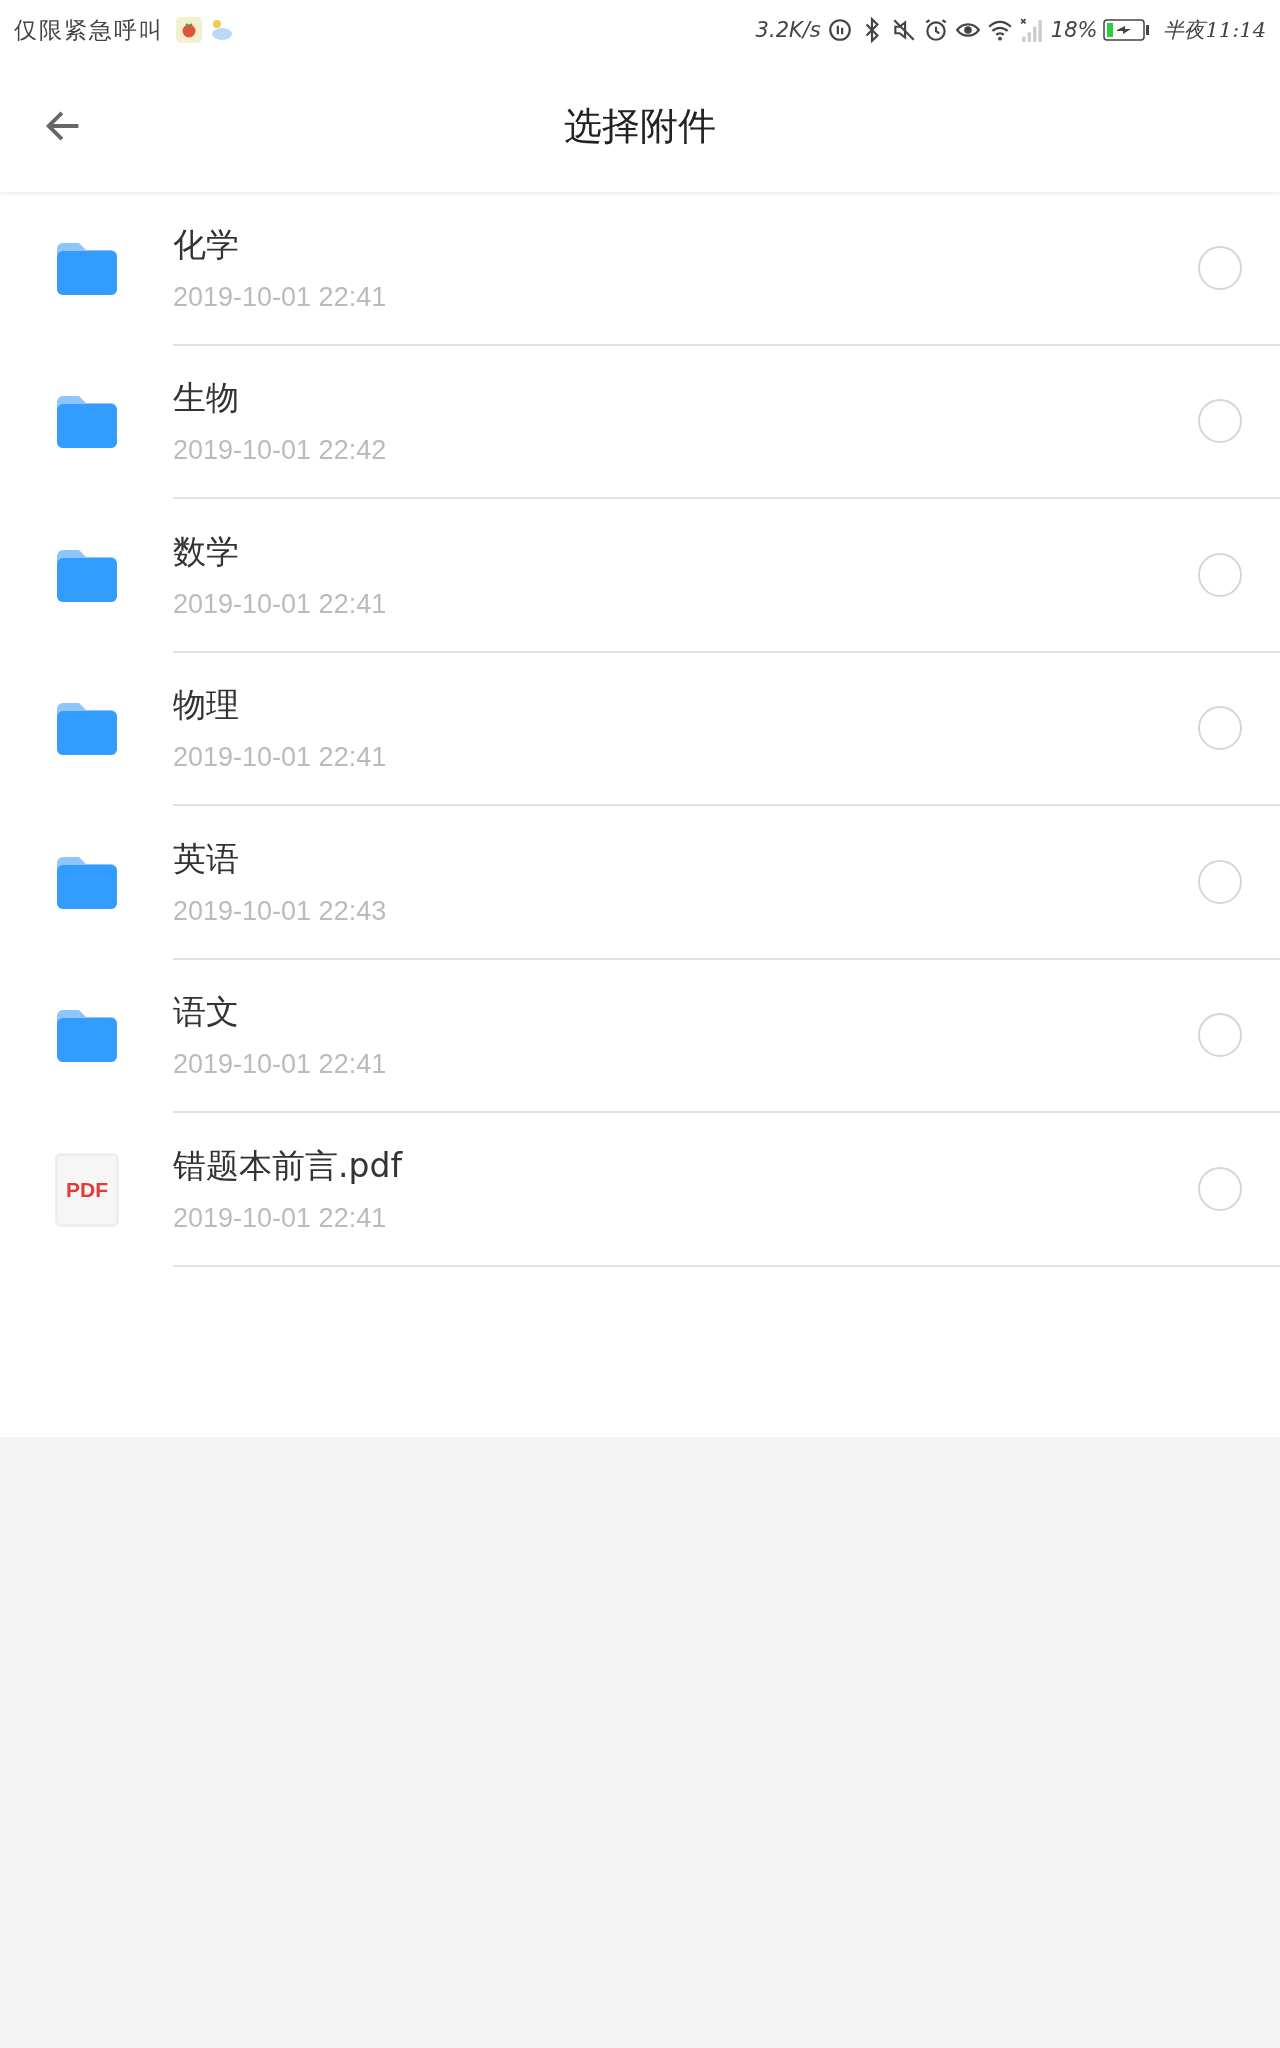  Describe the element at coordinates (640, 576) in the screenshot. I see `file-row: 数学 2019-10-01 22:41` at that location.